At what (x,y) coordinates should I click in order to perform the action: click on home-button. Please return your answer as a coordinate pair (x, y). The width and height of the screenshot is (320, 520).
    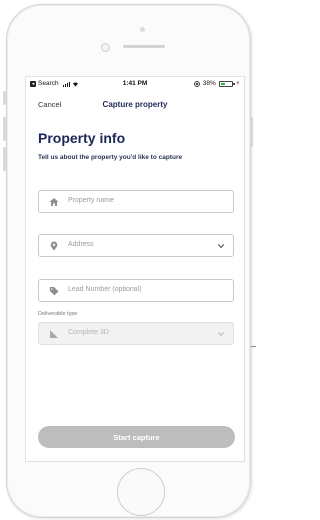
    Looking at the image, I should click on (141, 492).